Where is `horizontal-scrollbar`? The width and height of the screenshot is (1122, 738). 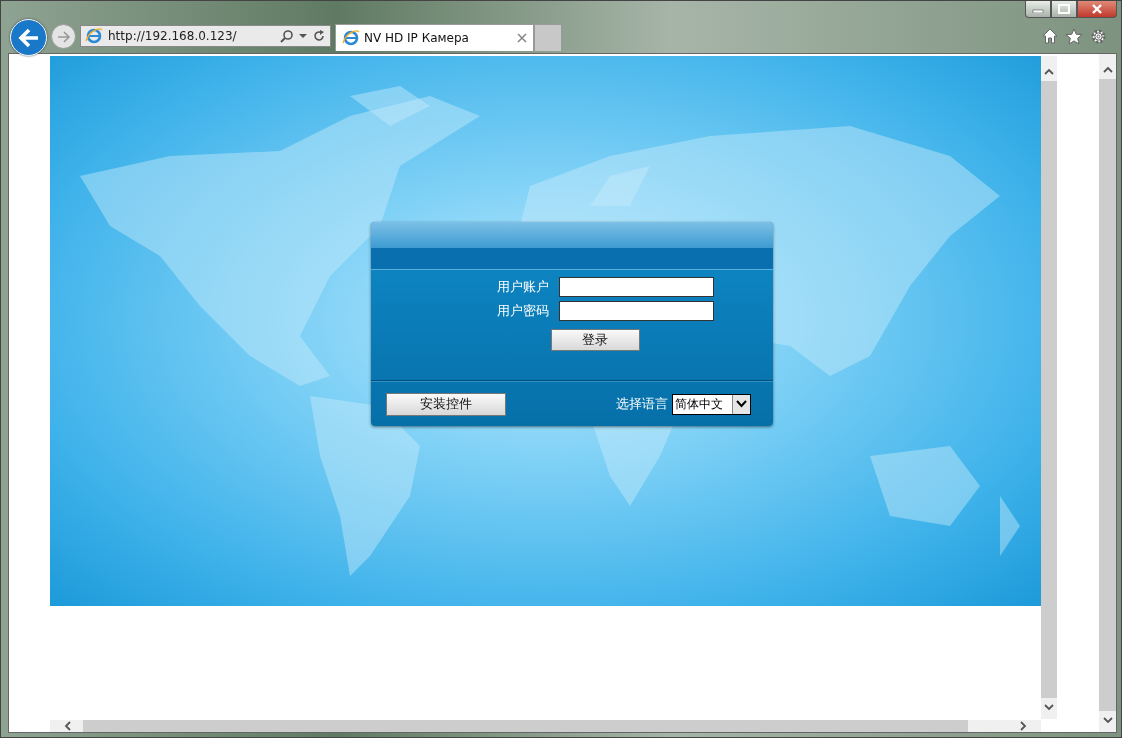 horizontal-scrollbar is located at coordinates (545, 726).